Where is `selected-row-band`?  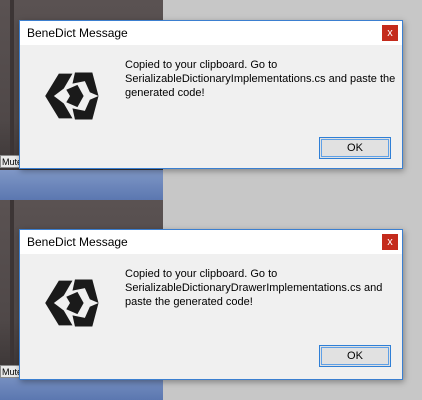 selected-row-band is located at coordinates (81, 185).